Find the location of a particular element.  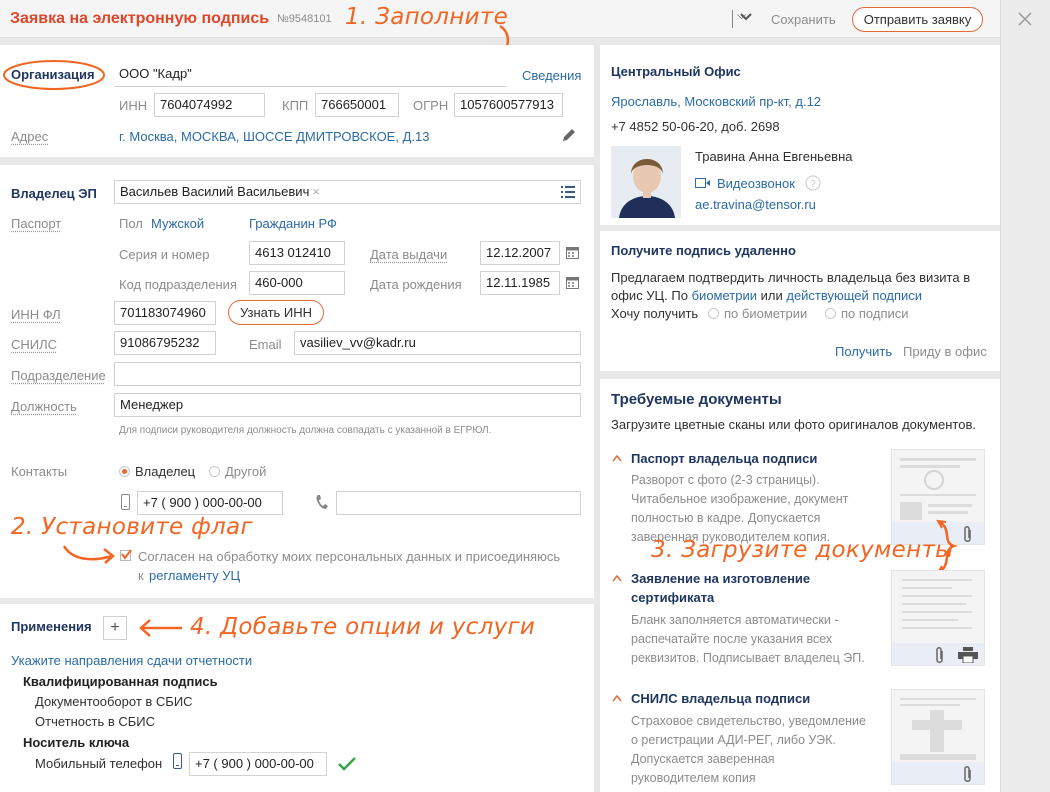

contacts-label: Контакты is located at coordinates (39, 471).